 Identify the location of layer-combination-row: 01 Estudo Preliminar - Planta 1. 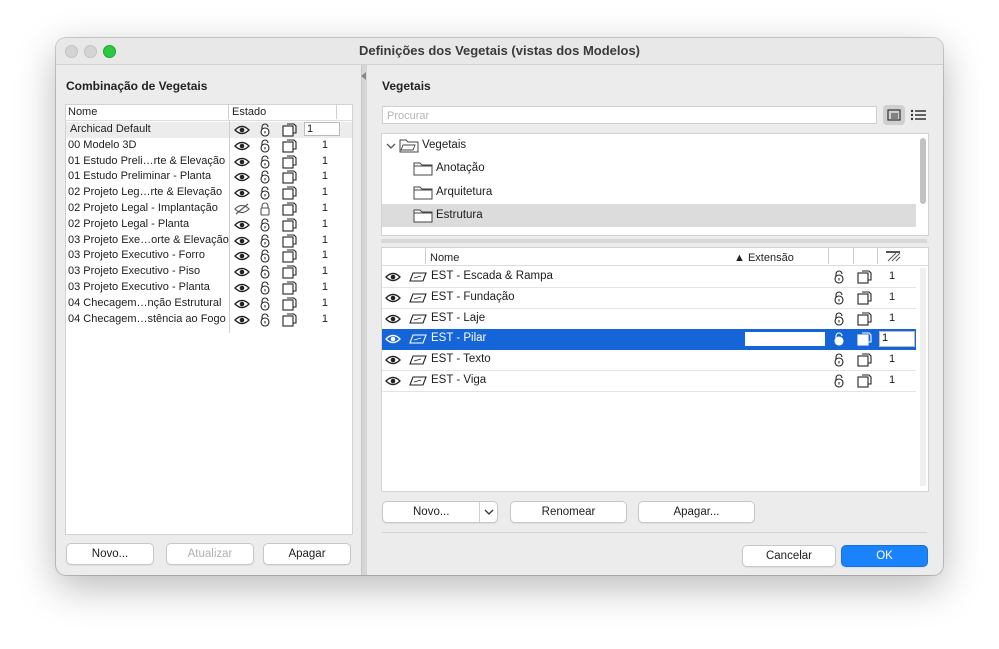
(209, 177).